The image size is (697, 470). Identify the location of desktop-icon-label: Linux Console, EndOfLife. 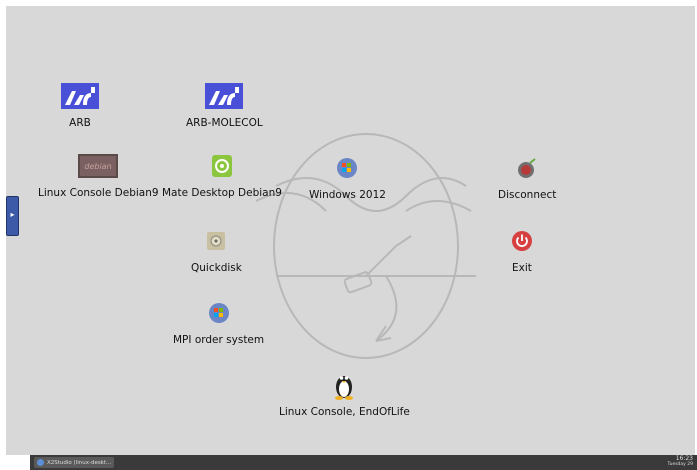
(344, 412).